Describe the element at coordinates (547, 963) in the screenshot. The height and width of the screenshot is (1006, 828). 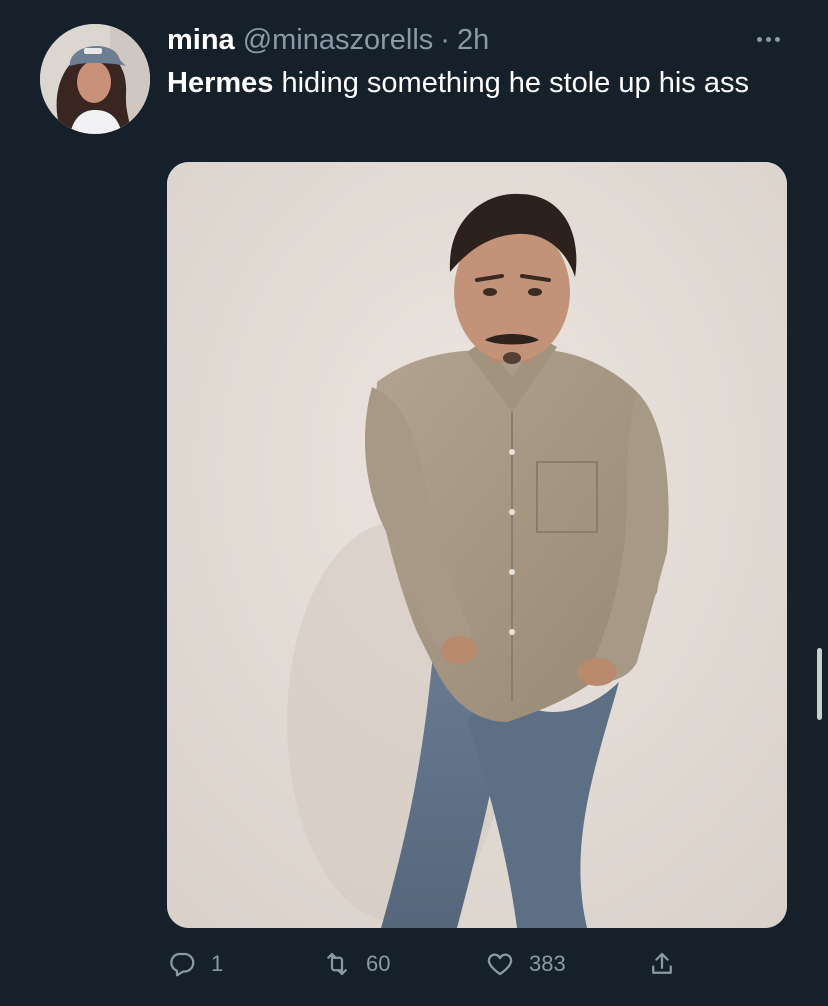
I see `like-count: 383` at that location.